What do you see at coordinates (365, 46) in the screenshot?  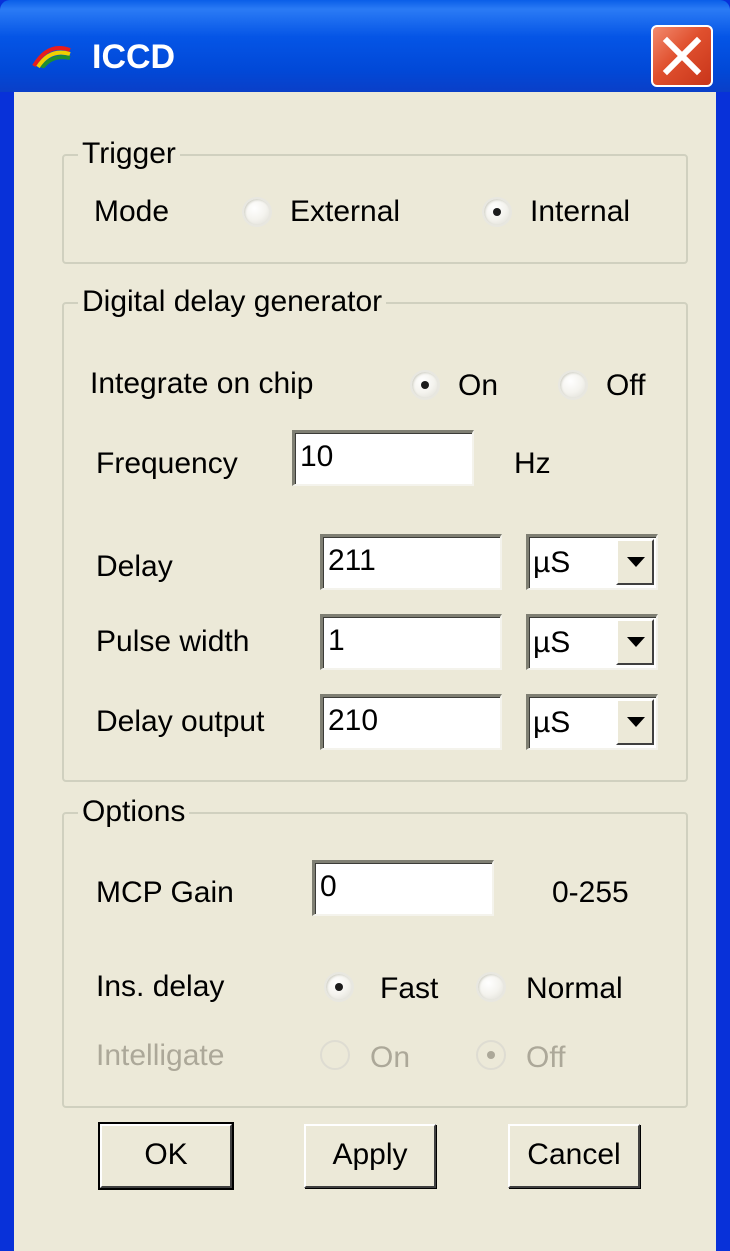 I see `title-bar: ICCD` at bounding box center [365, 46].